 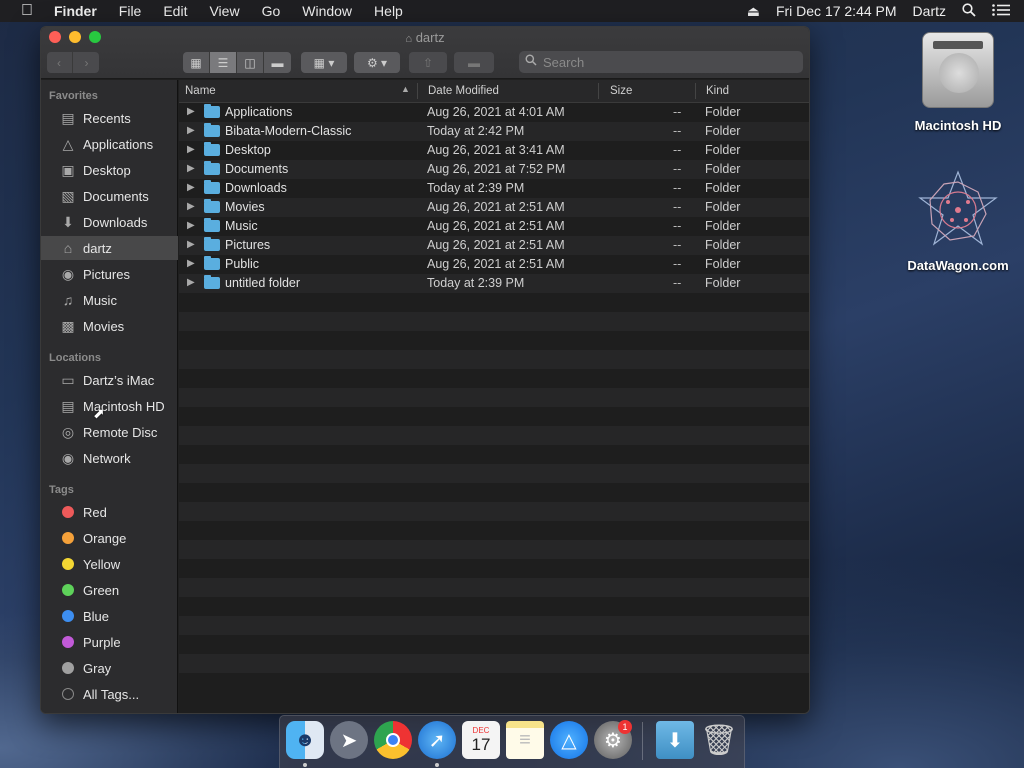 What do you see at coordinates (130, 11) in the screenshot?
I see `menu-file: File` at bounding box center [130, 11].